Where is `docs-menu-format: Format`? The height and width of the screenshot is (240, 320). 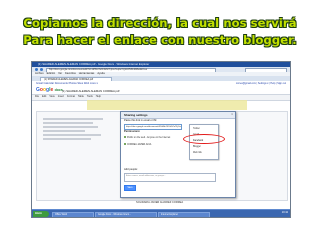
docs-menu-format: Format is located at coordinates (71, 97).